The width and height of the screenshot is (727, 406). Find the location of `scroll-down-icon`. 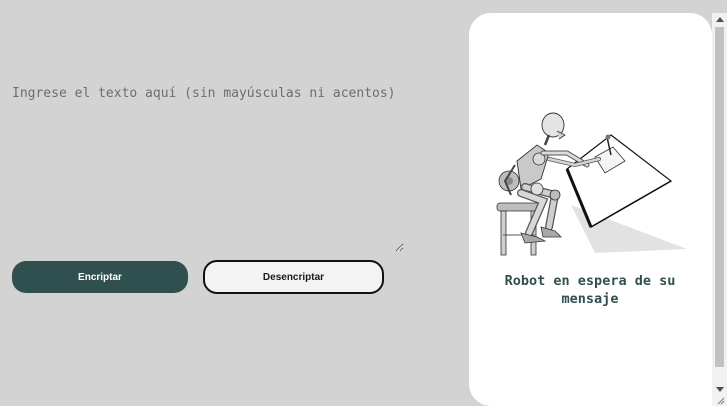

scroll-down-icon is located at coordinates (720, 389).